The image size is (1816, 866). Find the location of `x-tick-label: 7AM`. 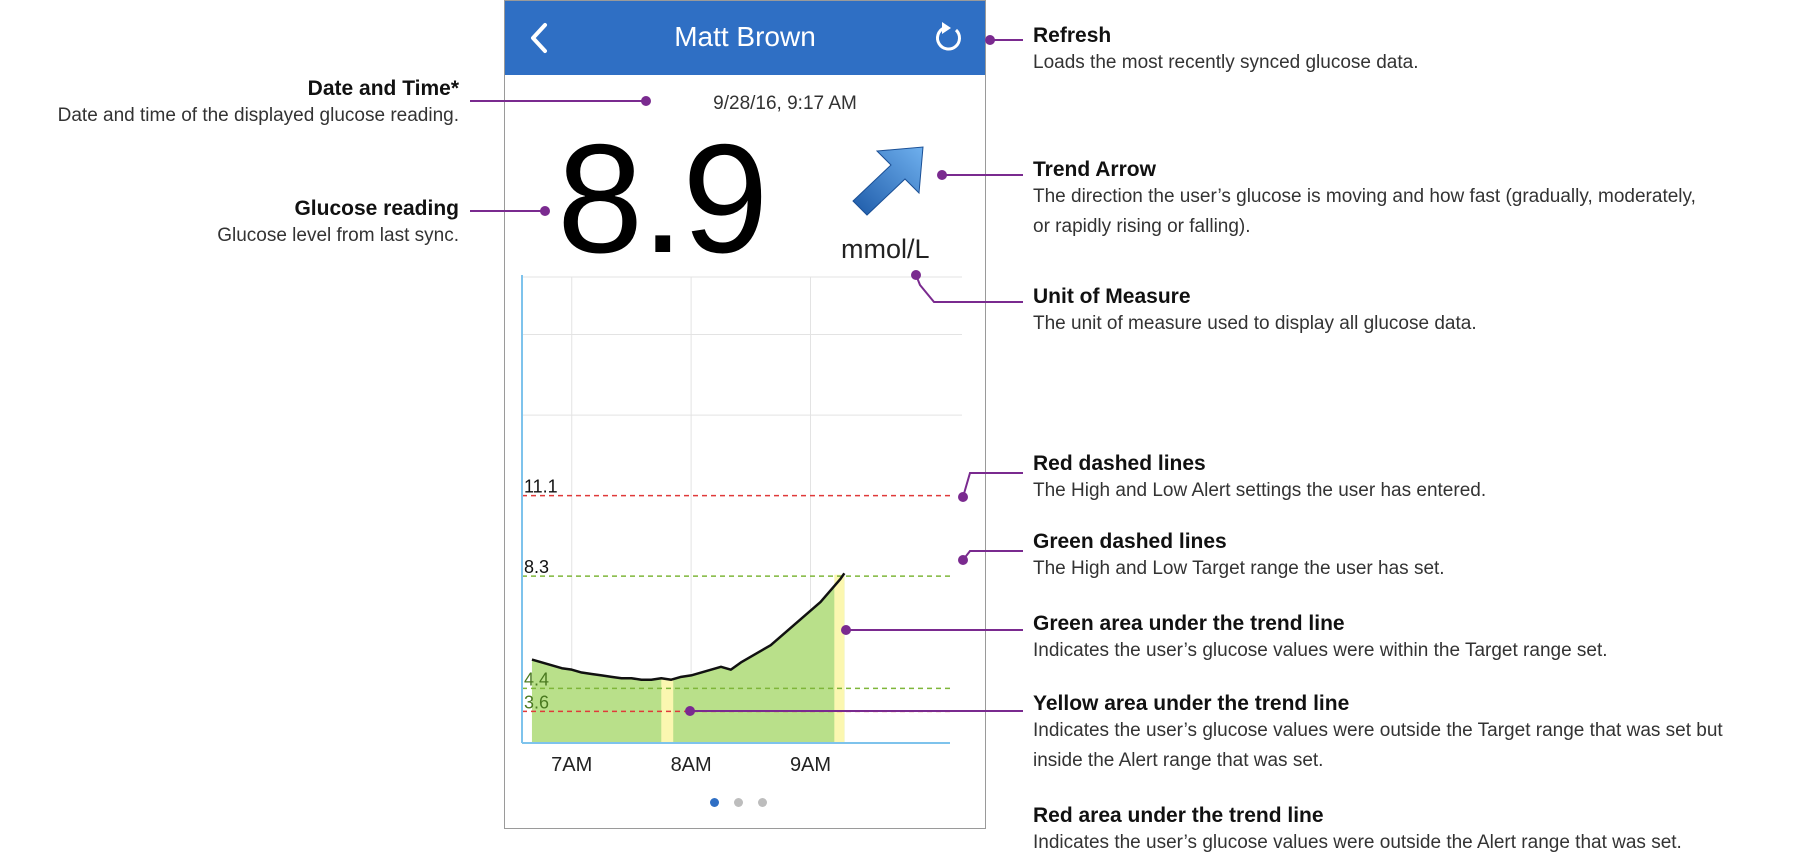

x-tick-label: 7AM is located at coordinates (571, 764).